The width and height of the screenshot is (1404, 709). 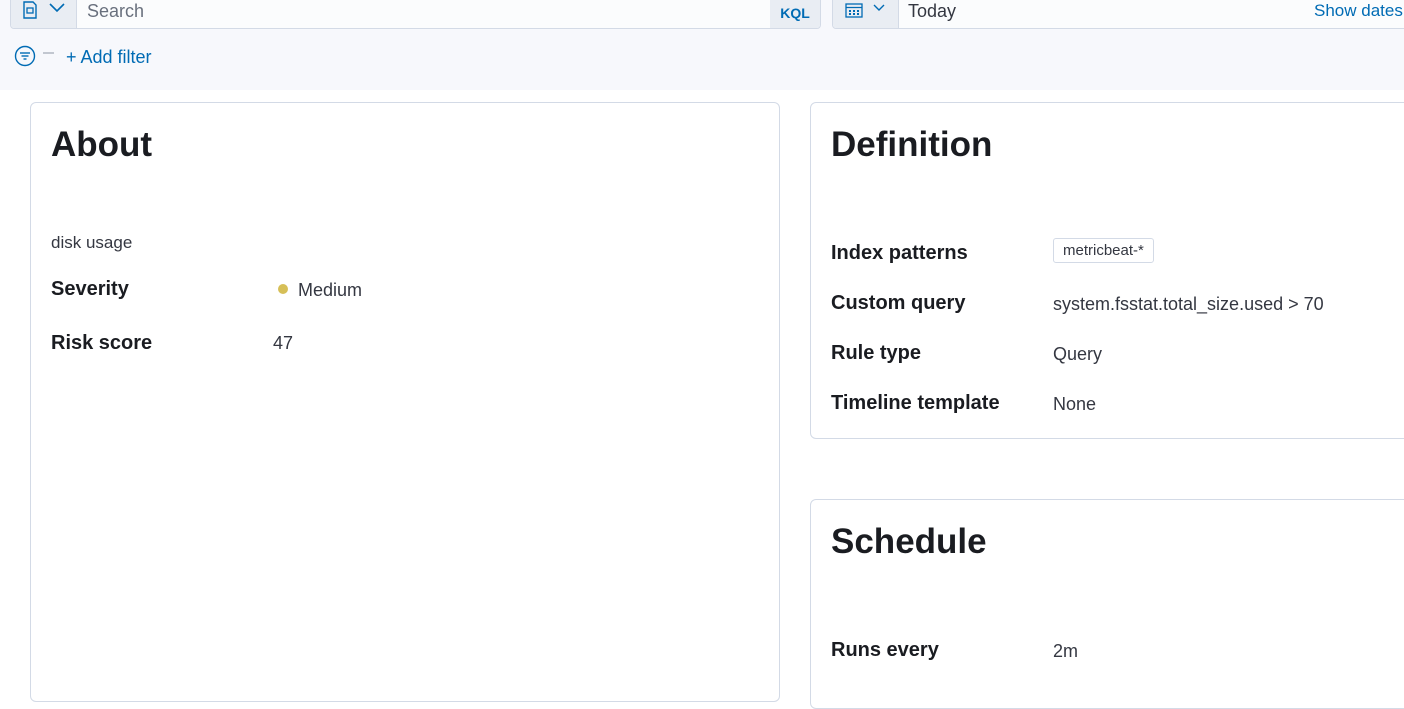 What do you see at coordinates (102, 343) in the screenshot?
I see `risk-score-label: Risk score` at bounding box center [102, 343].